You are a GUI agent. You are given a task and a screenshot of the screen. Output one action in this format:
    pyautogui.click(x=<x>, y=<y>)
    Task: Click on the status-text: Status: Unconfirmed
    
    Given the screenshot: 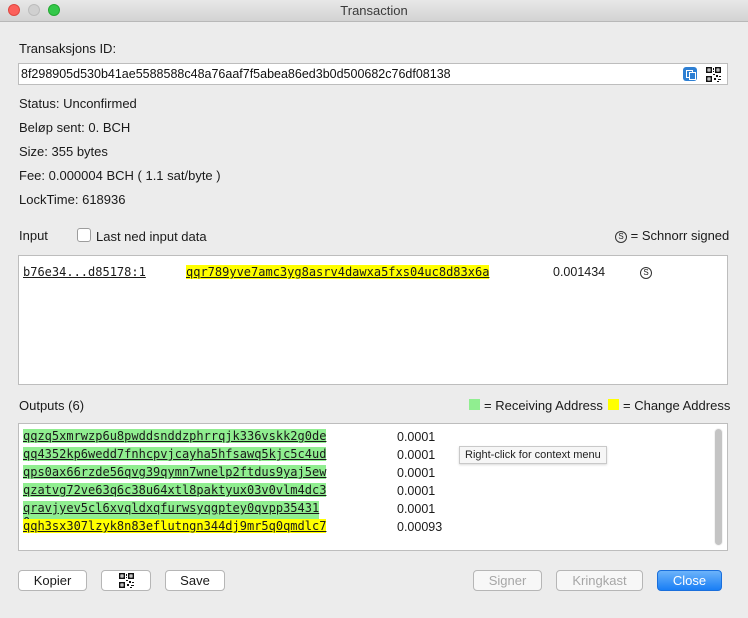 What is the action you would take?
    pyautogui.click(x=78, y=103)
    